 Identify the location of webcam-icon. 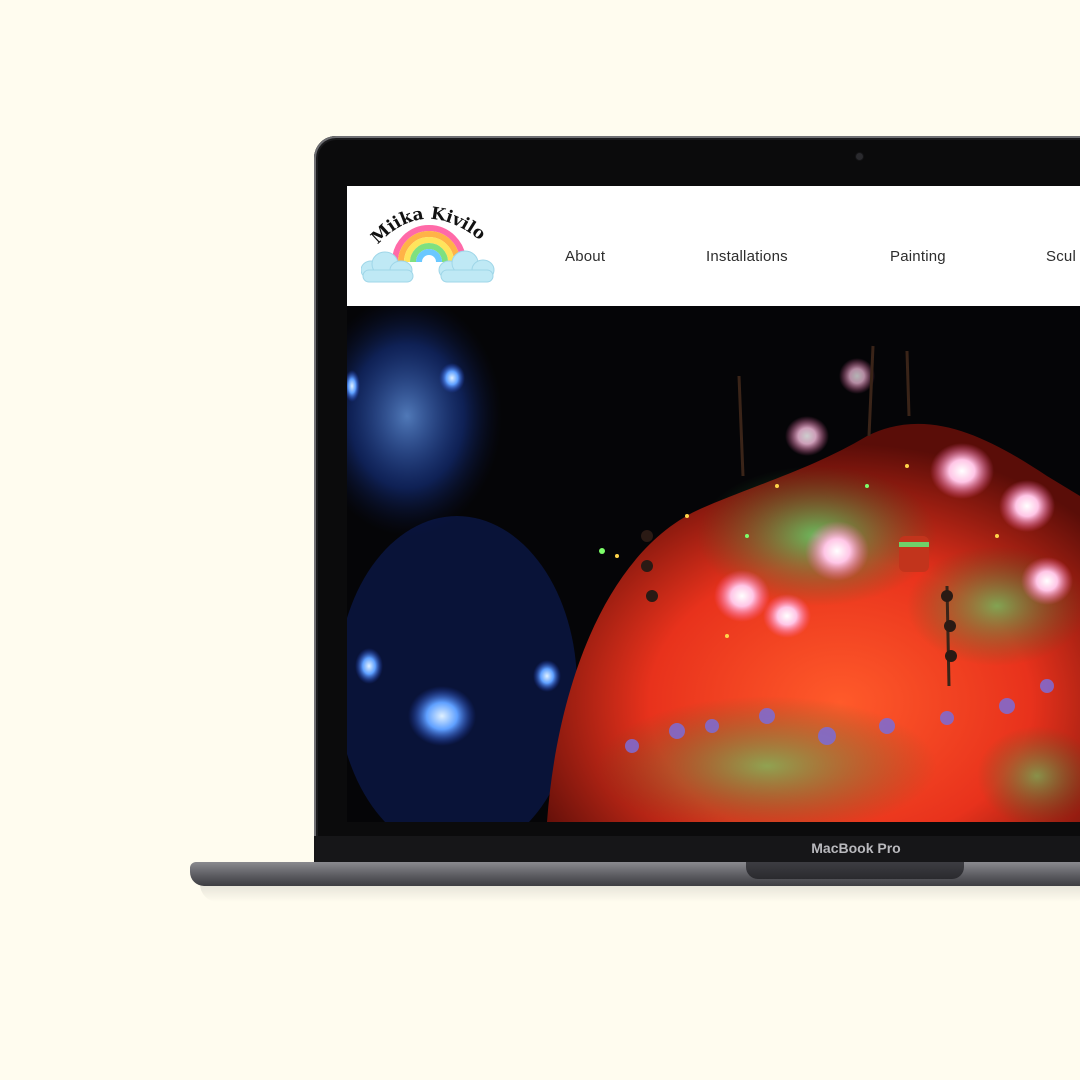
(859, 156).